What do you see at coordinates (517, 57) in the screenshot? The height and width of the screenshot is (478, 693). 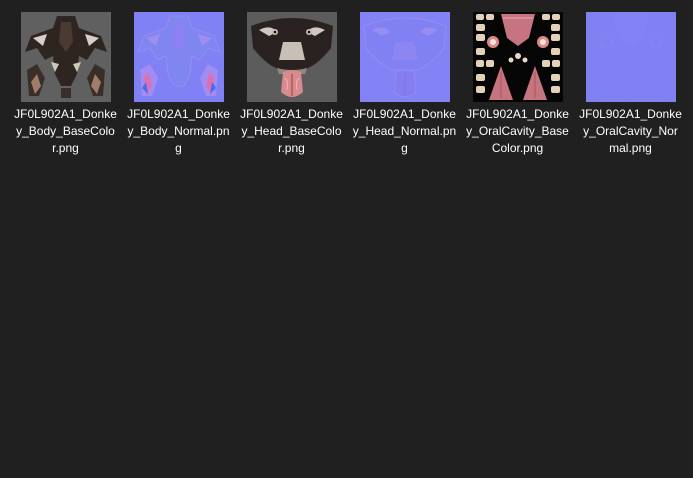 I see `oralcavity-basecolor-thumbnail` at bounding box center [517, 57].